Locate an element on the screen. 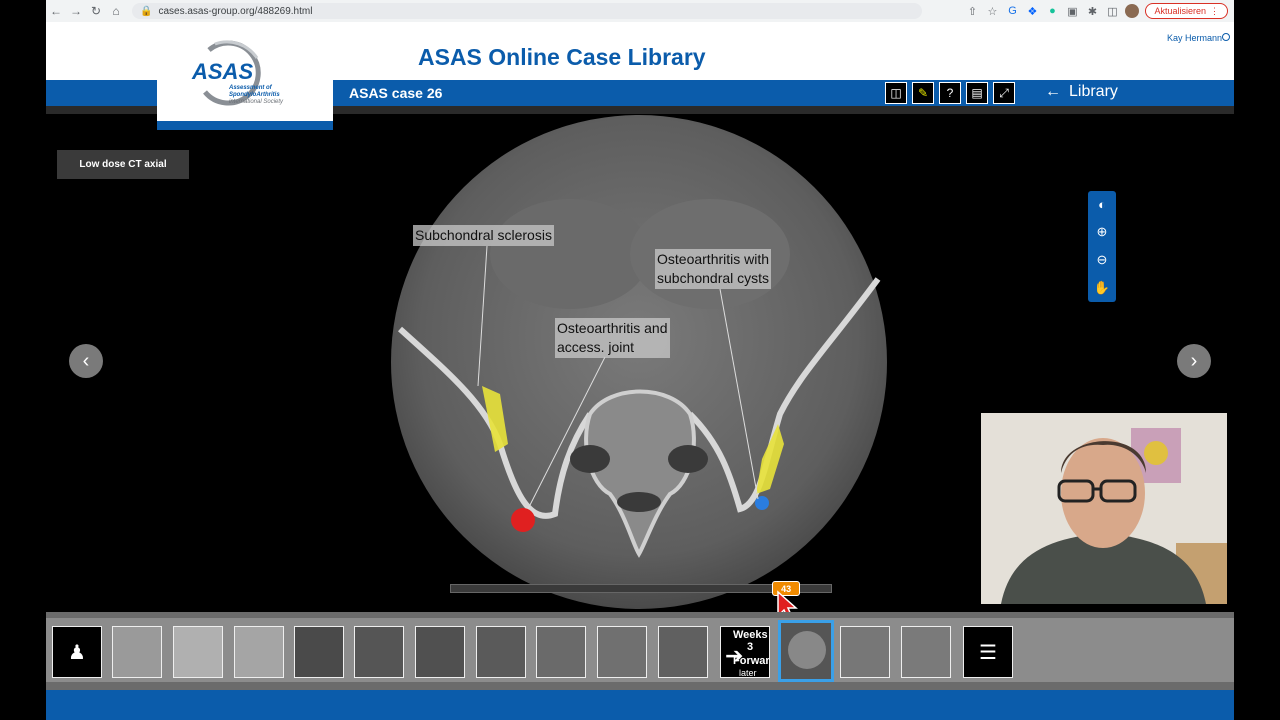 The height and width of the screenshot is (720, 1280). svg-text: SpondyloArthritis is located at coordinates (254, 95).